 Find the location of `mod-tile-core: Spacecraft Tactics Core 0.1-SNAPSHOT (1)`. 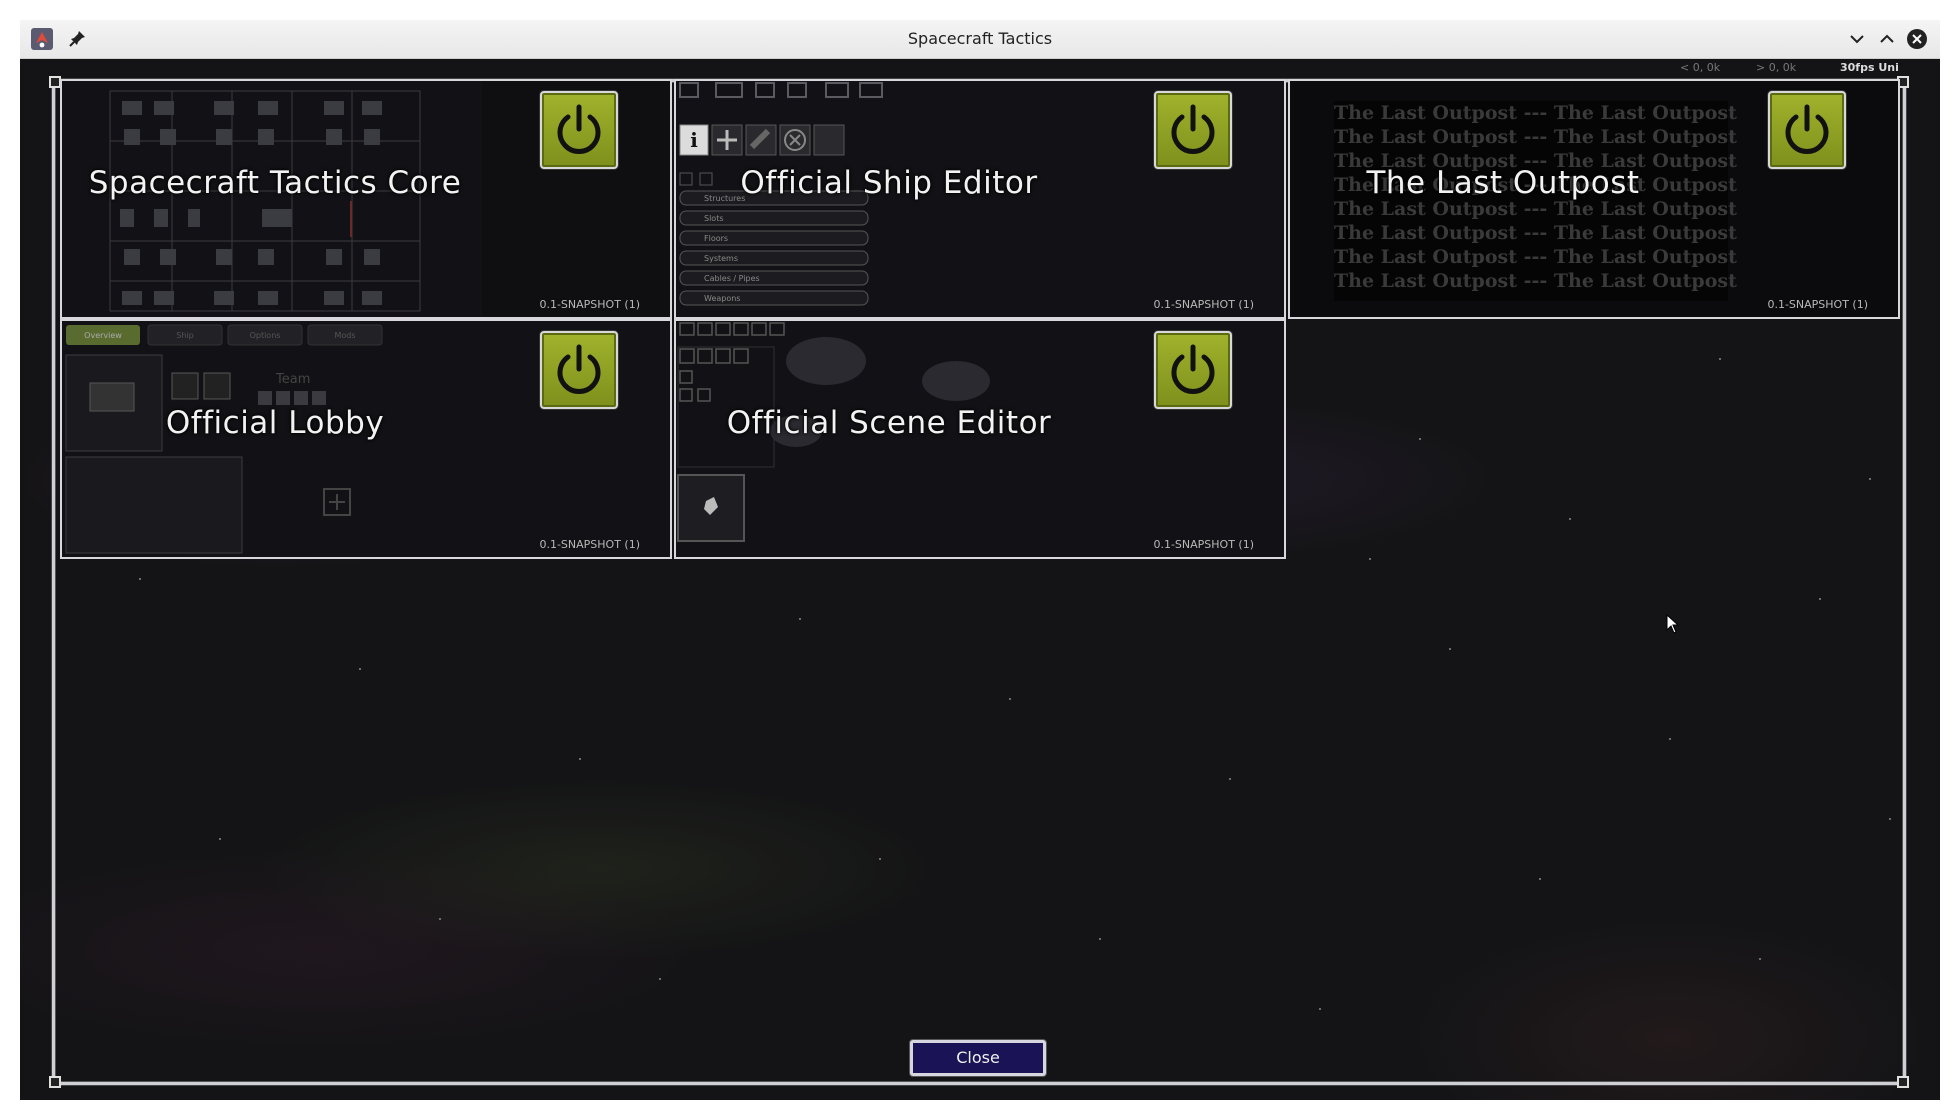

mod-tile-core: Spacecraft Tactics Core 0.1-SNAPSHOT (1) is located at coordinates (366, 199).